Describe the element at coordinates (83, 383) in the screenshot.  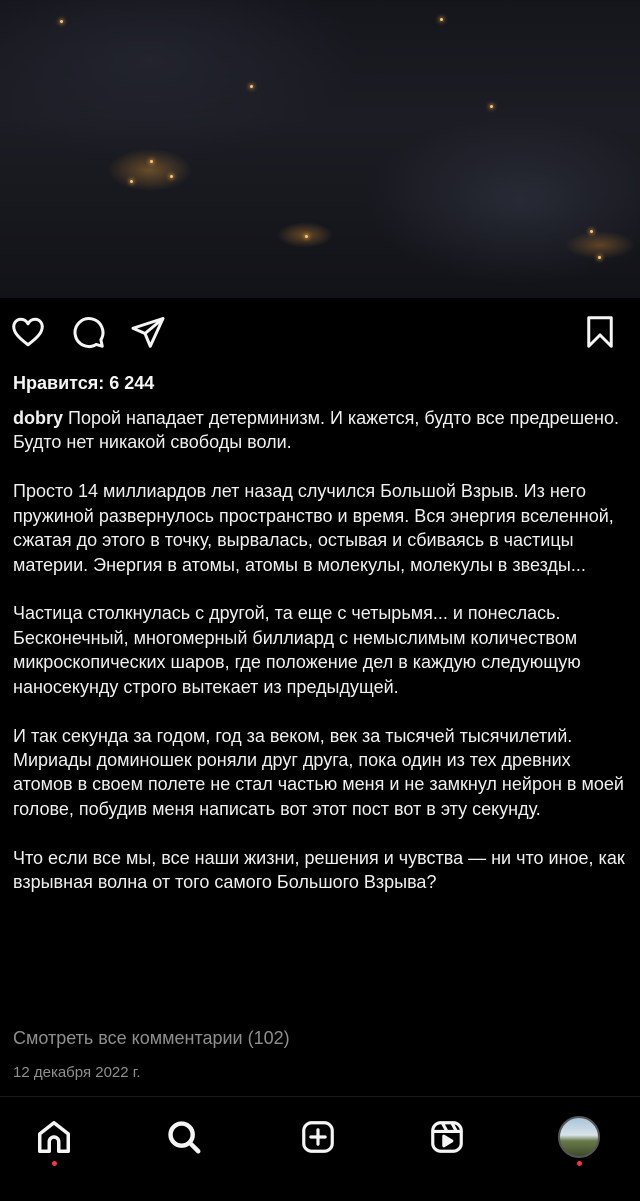
I see `like-count: Нравится: 6 244` at that location.